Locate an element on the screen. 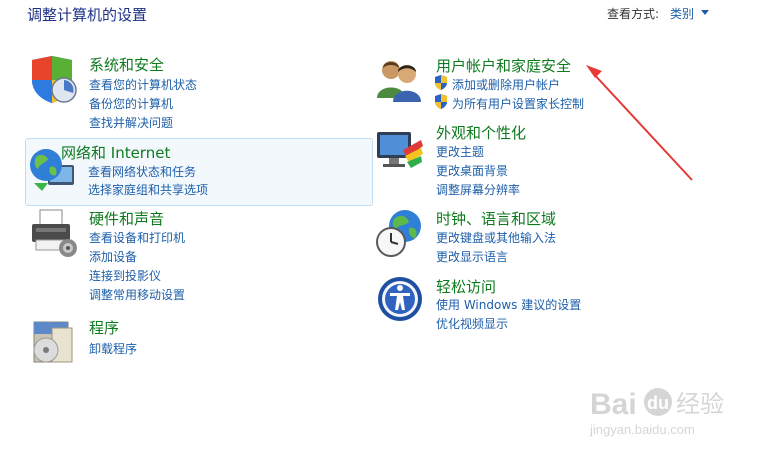 This screenshot has height=457, width=770. category-programs: 程序 卸载程序 is located at coordinates (186, 339).